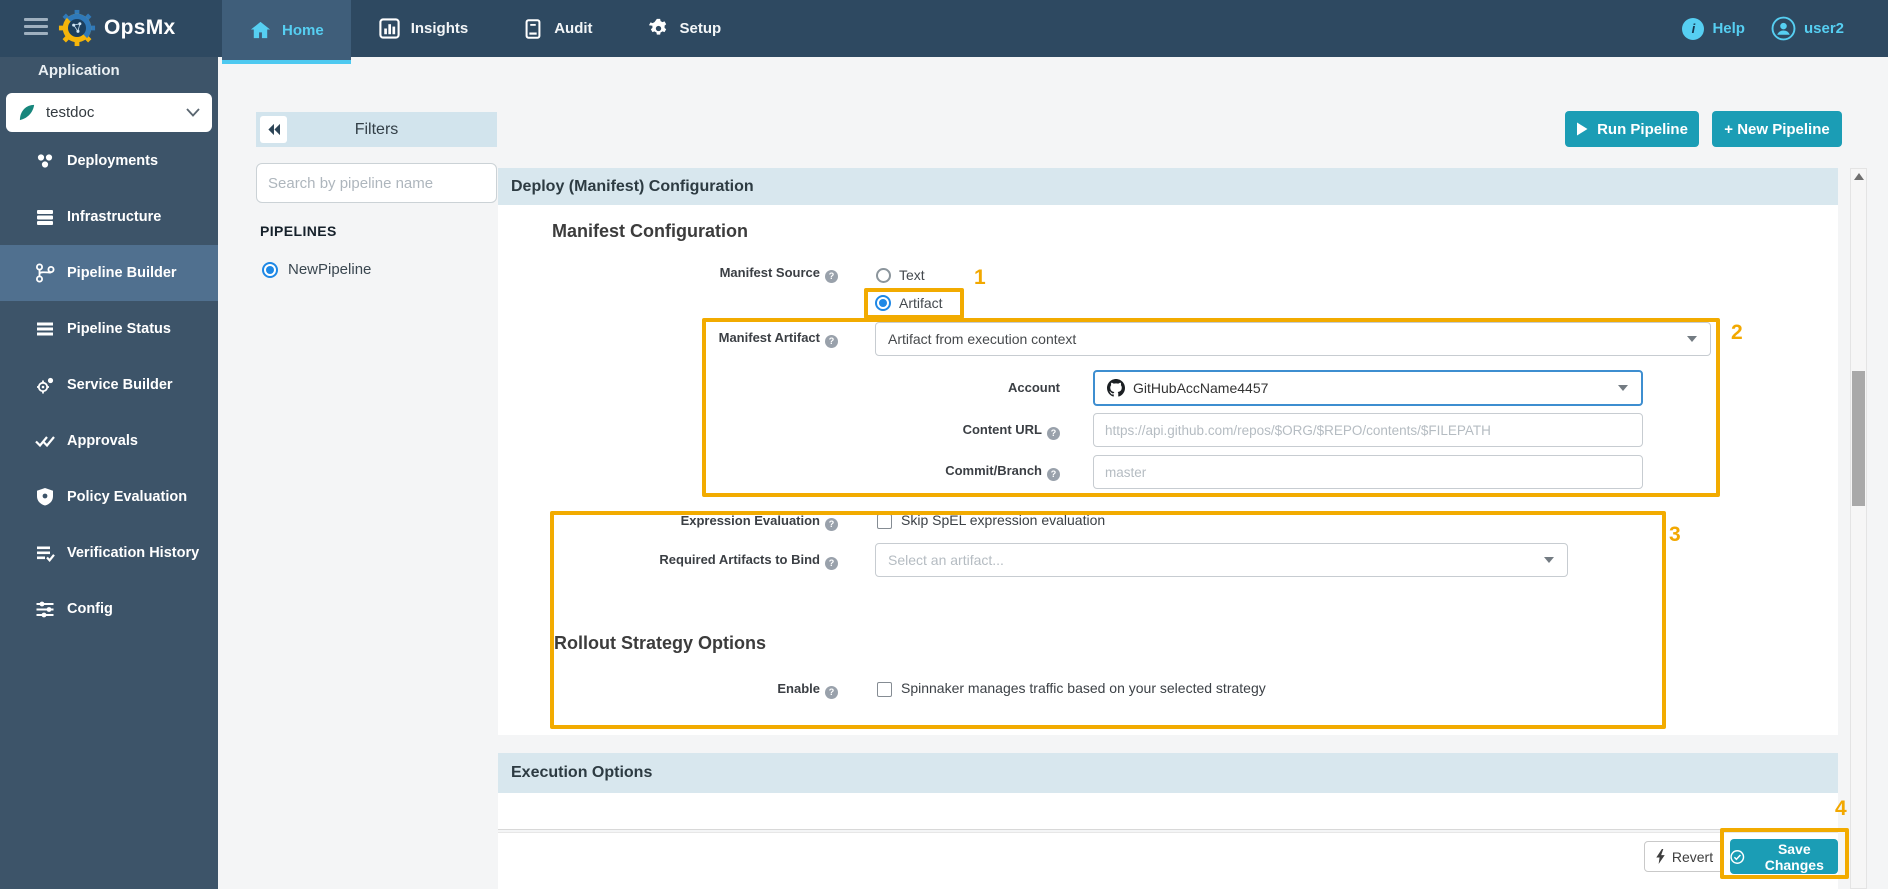 This screenshot has width=1888, height=889. I want to click on scrollbar-track, so click(1858, 528).